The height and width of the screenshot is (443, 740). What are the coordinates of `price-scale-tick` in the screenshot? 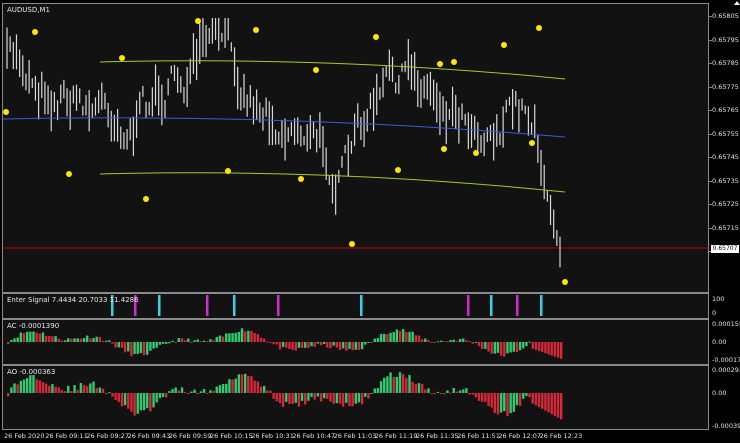 It's located at (710, 40).